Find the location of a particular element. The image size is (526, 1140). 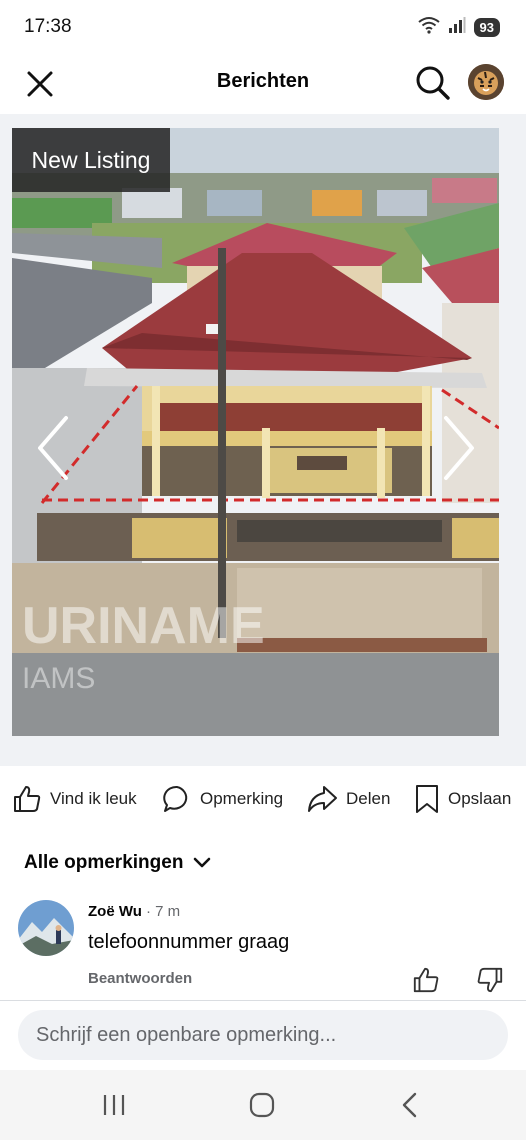

system-navigation-bar is located at coordinates (263, 1105).